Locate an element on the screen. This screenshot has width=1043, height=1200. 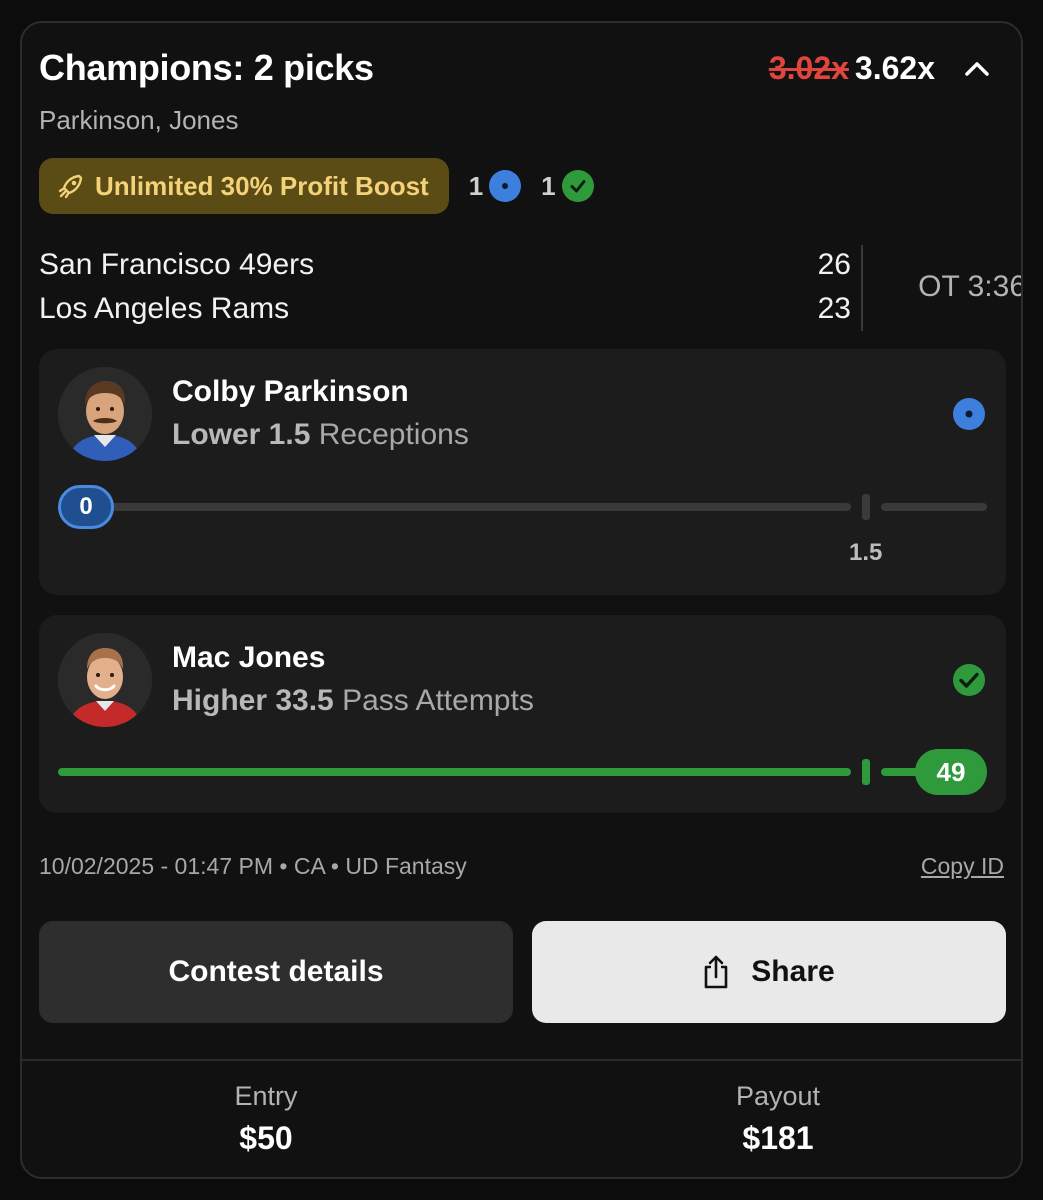
won-count-value: 1 is located at coordinates (548, 185).